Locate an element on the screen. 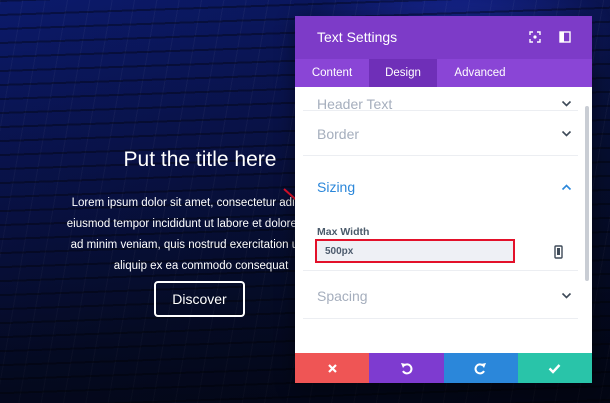  close-icon is located at coordinates (332, 368).